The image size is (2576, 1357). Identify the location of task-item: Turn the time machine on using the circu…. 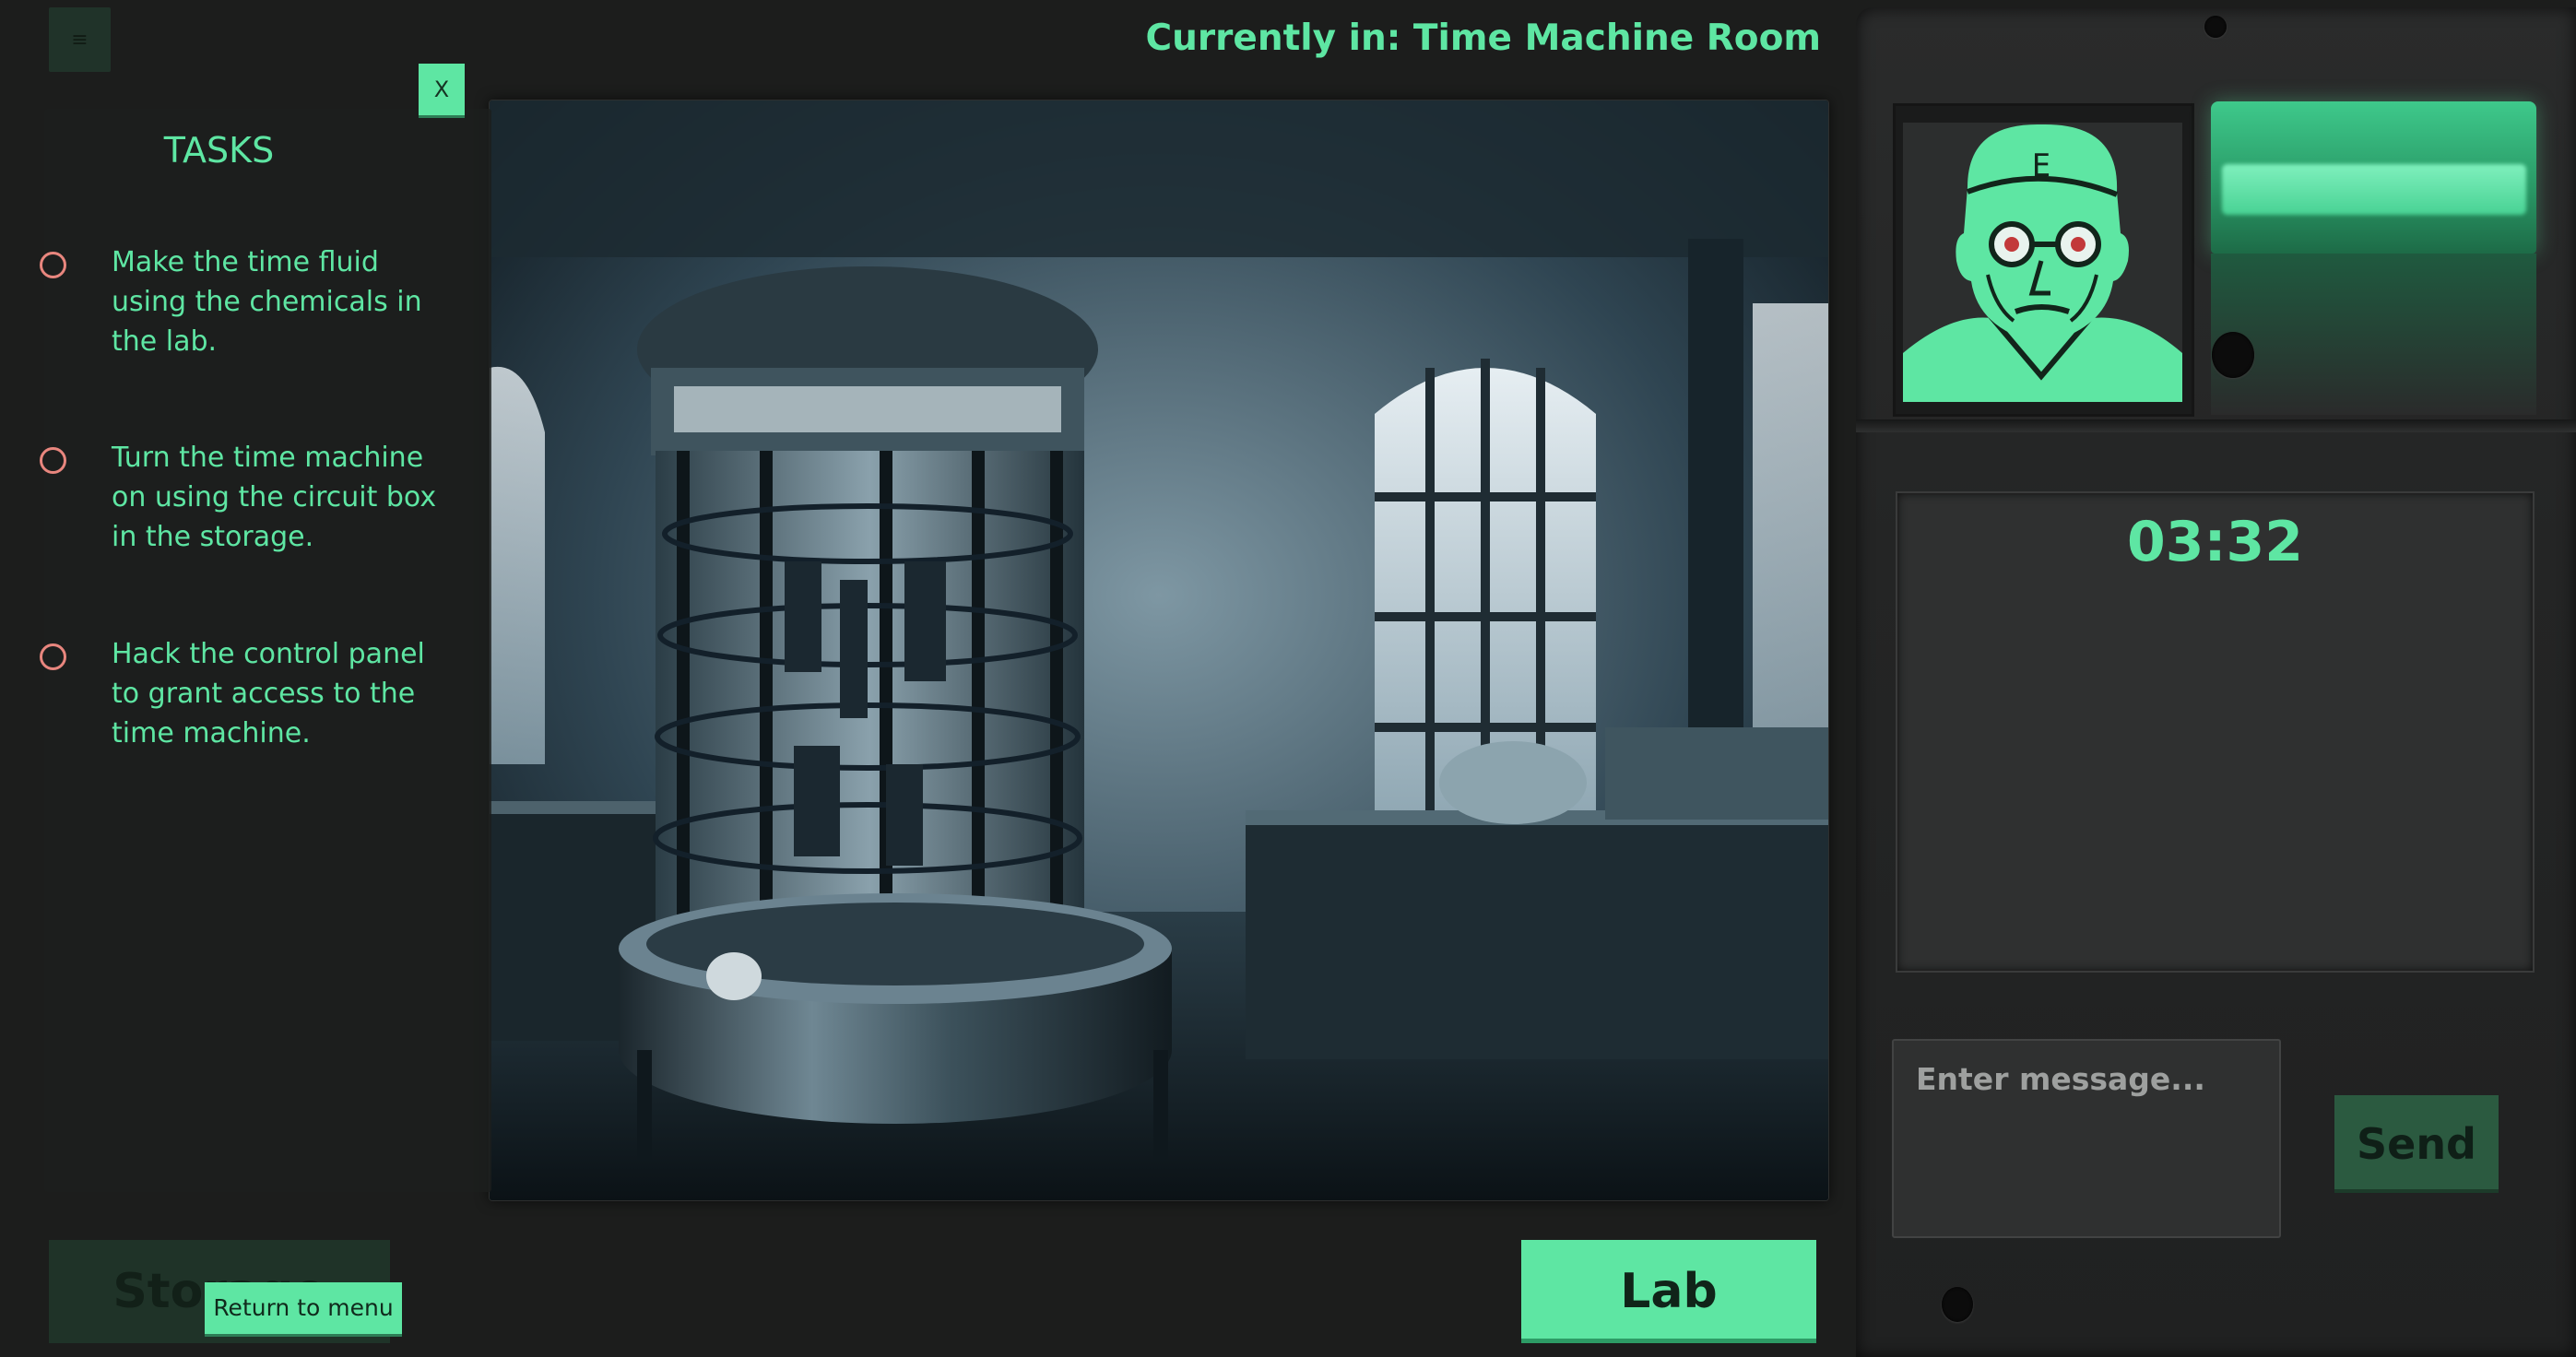
(244, 498).